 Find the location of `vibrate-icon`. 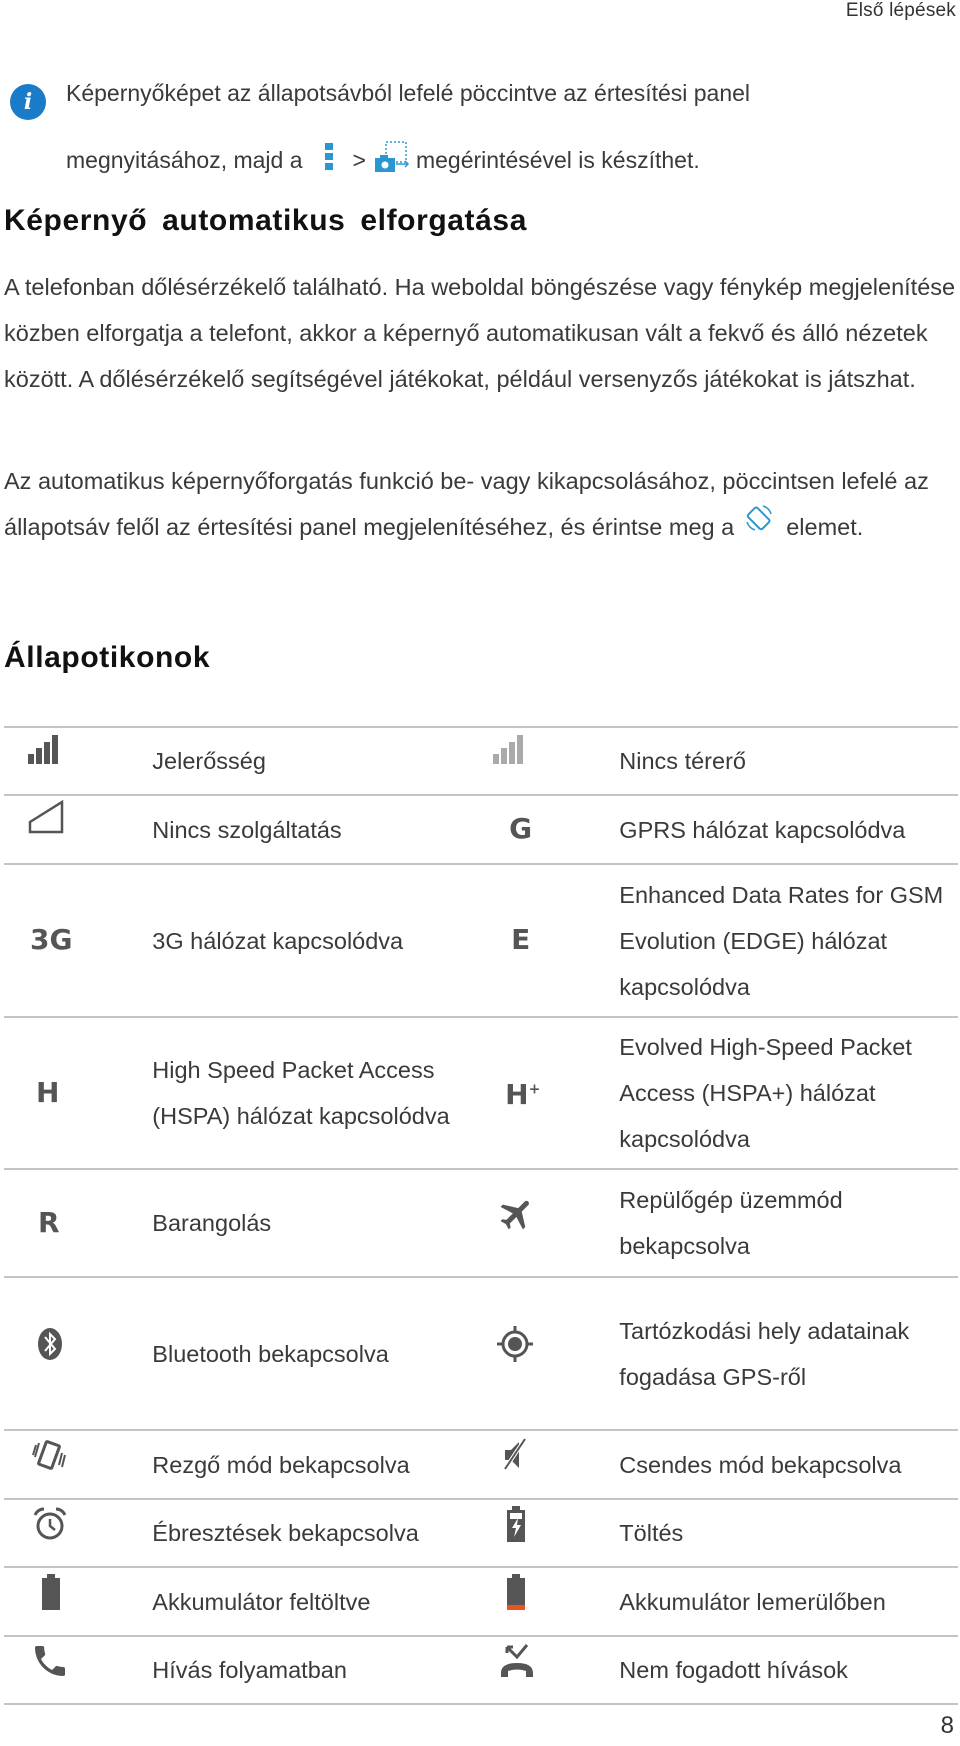

vibrate-icon is located at coordinates (55, 1457).